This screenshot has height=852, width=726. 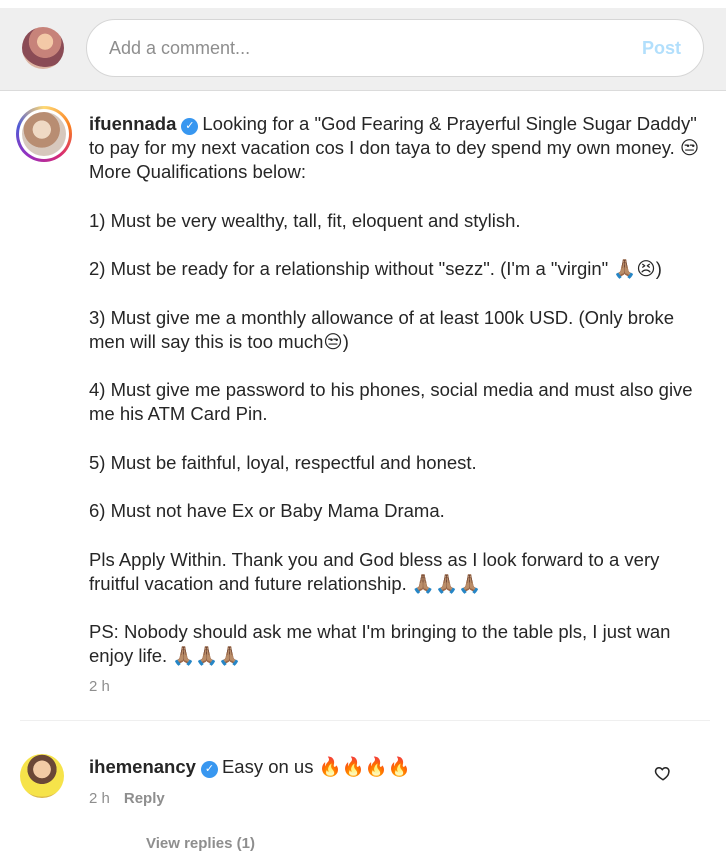 I want to click on avatar-border, so click(x=44, y=134).